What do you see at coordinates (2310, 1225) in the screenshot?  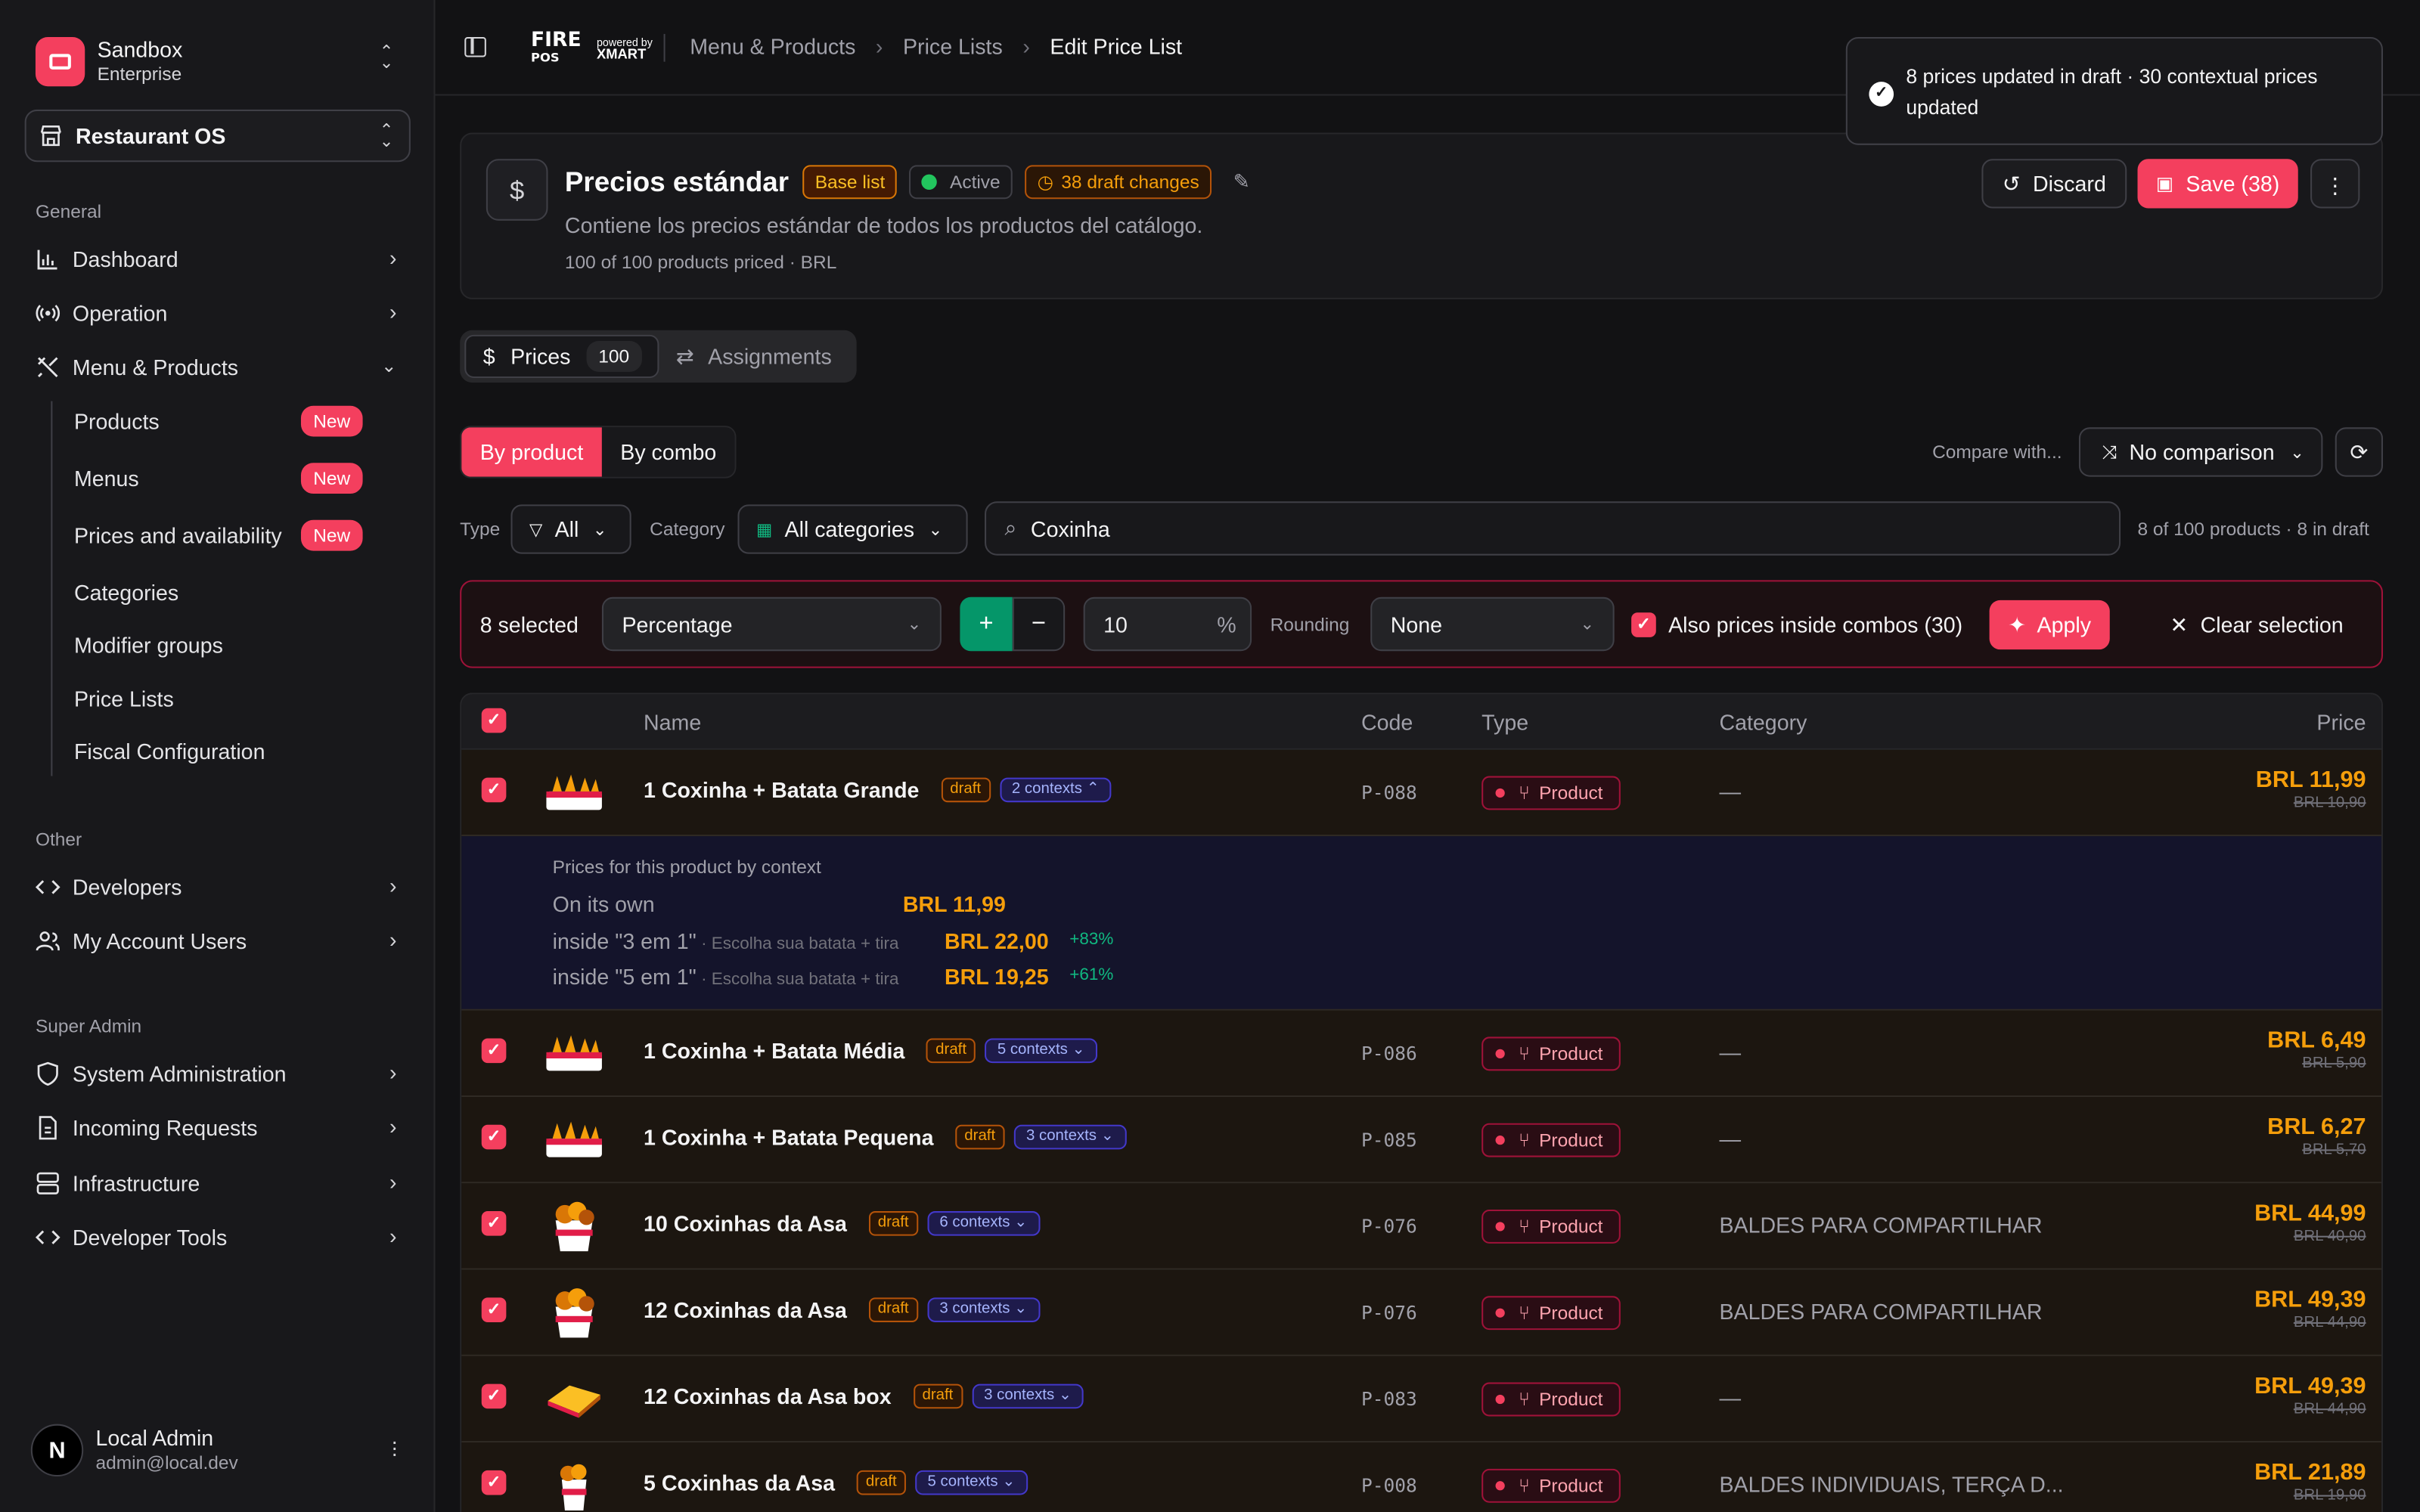 I see `price-cell: BRL 44,99 BRL 40,90` at bounding box center [2310, 1225].